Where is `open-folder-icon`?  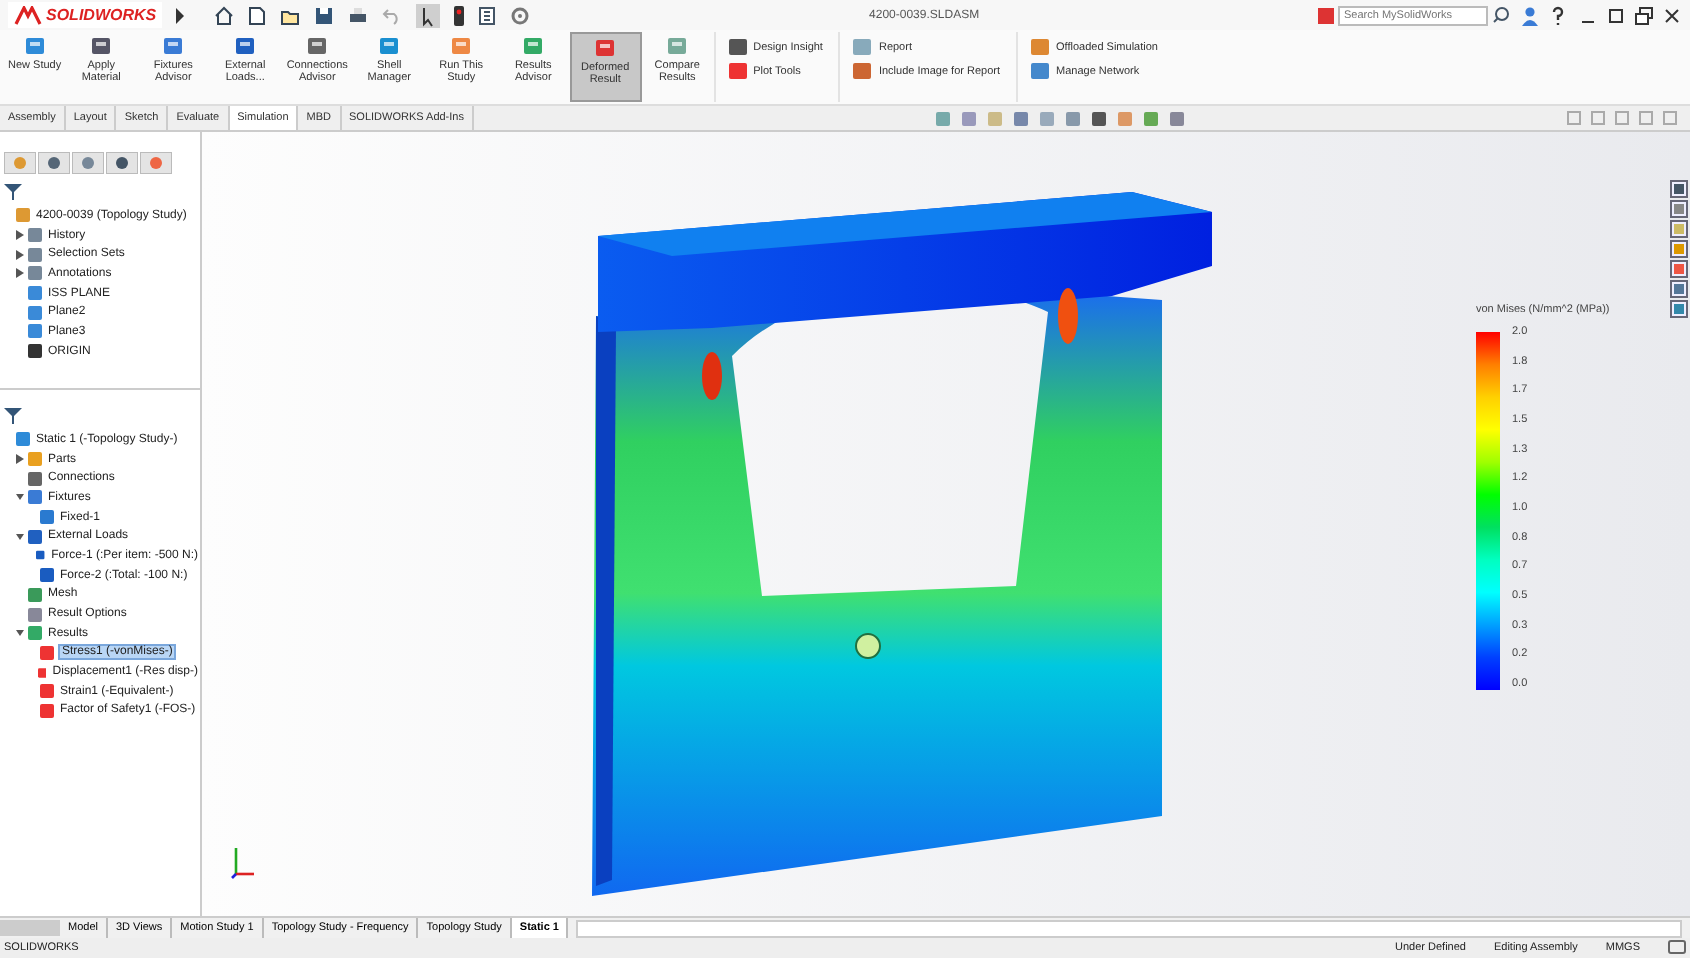
open-folder-icon is located at coordinates (290, 15).